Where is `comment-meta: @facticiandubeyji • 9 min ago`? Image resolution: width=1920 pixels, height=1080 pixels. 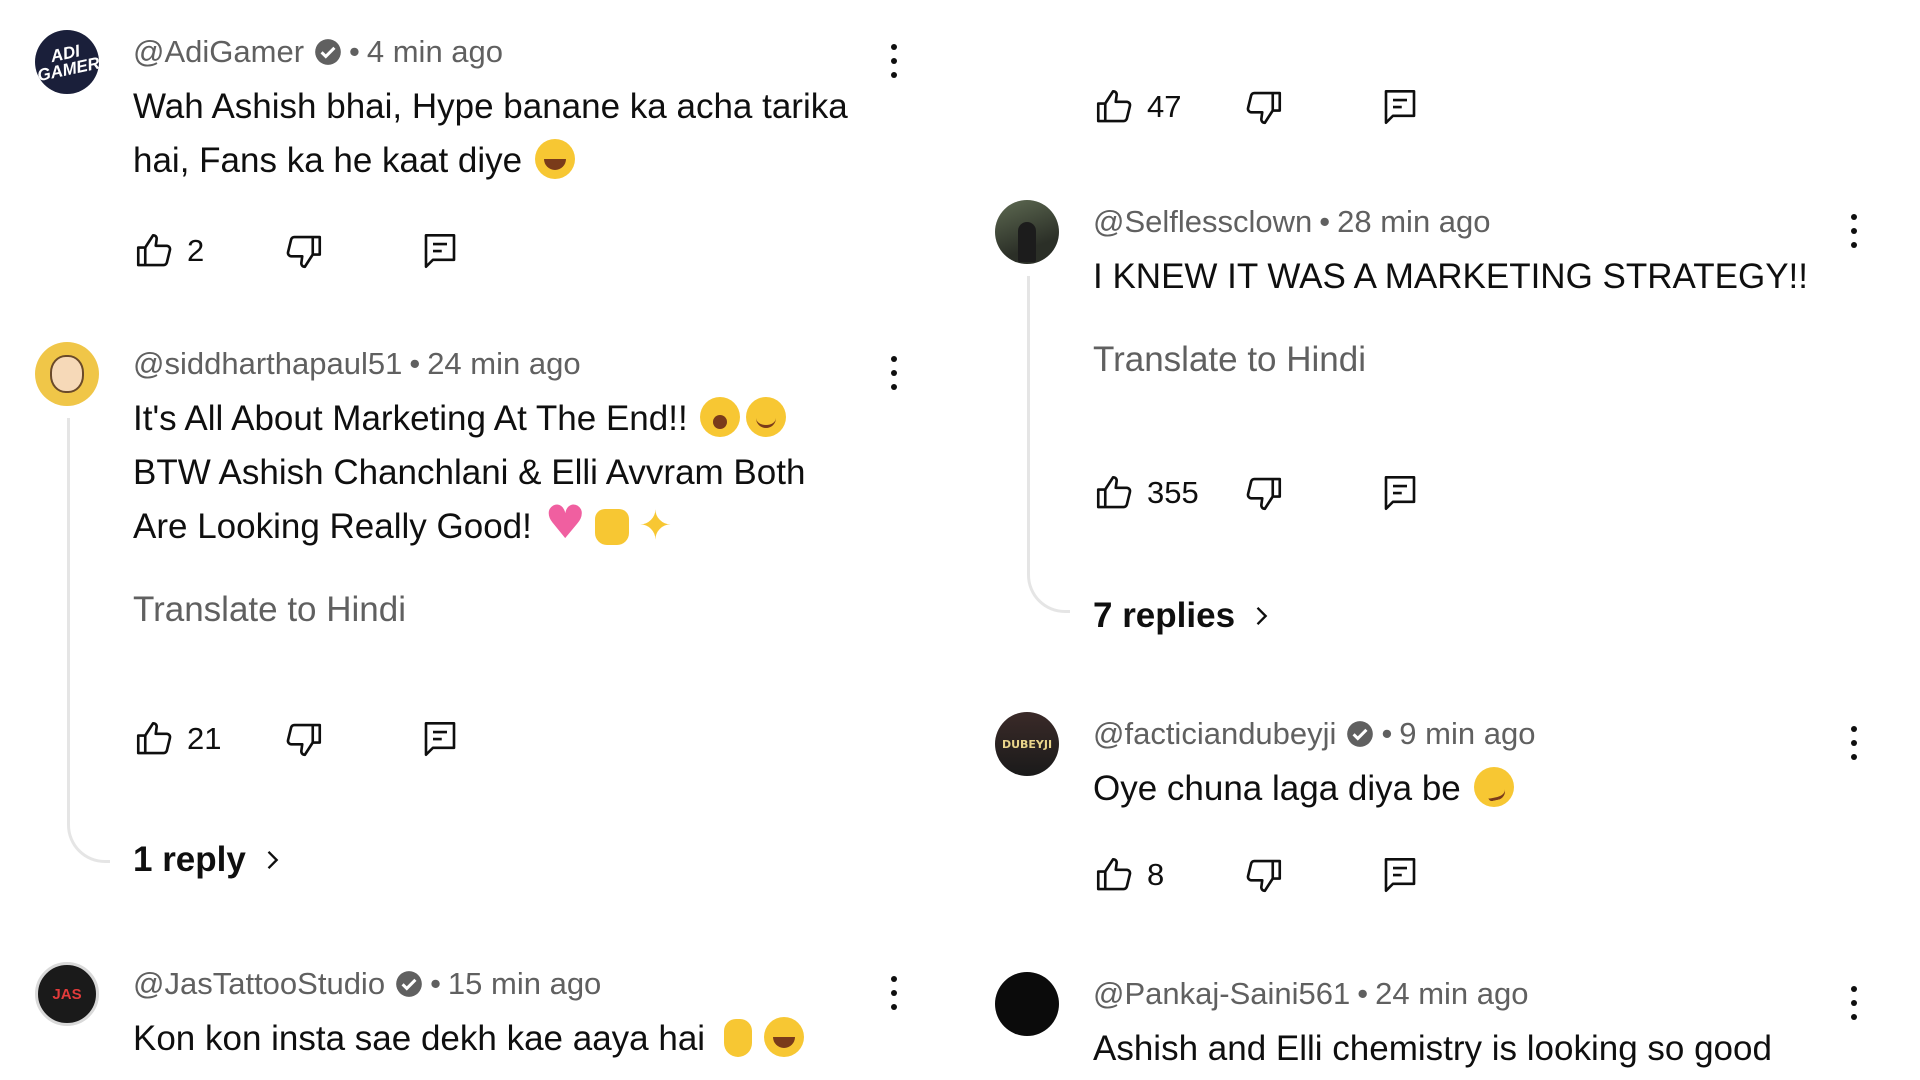
comment-meta: @facticiandubeyji • 9 min ago is located at coordinates (1314, 734).